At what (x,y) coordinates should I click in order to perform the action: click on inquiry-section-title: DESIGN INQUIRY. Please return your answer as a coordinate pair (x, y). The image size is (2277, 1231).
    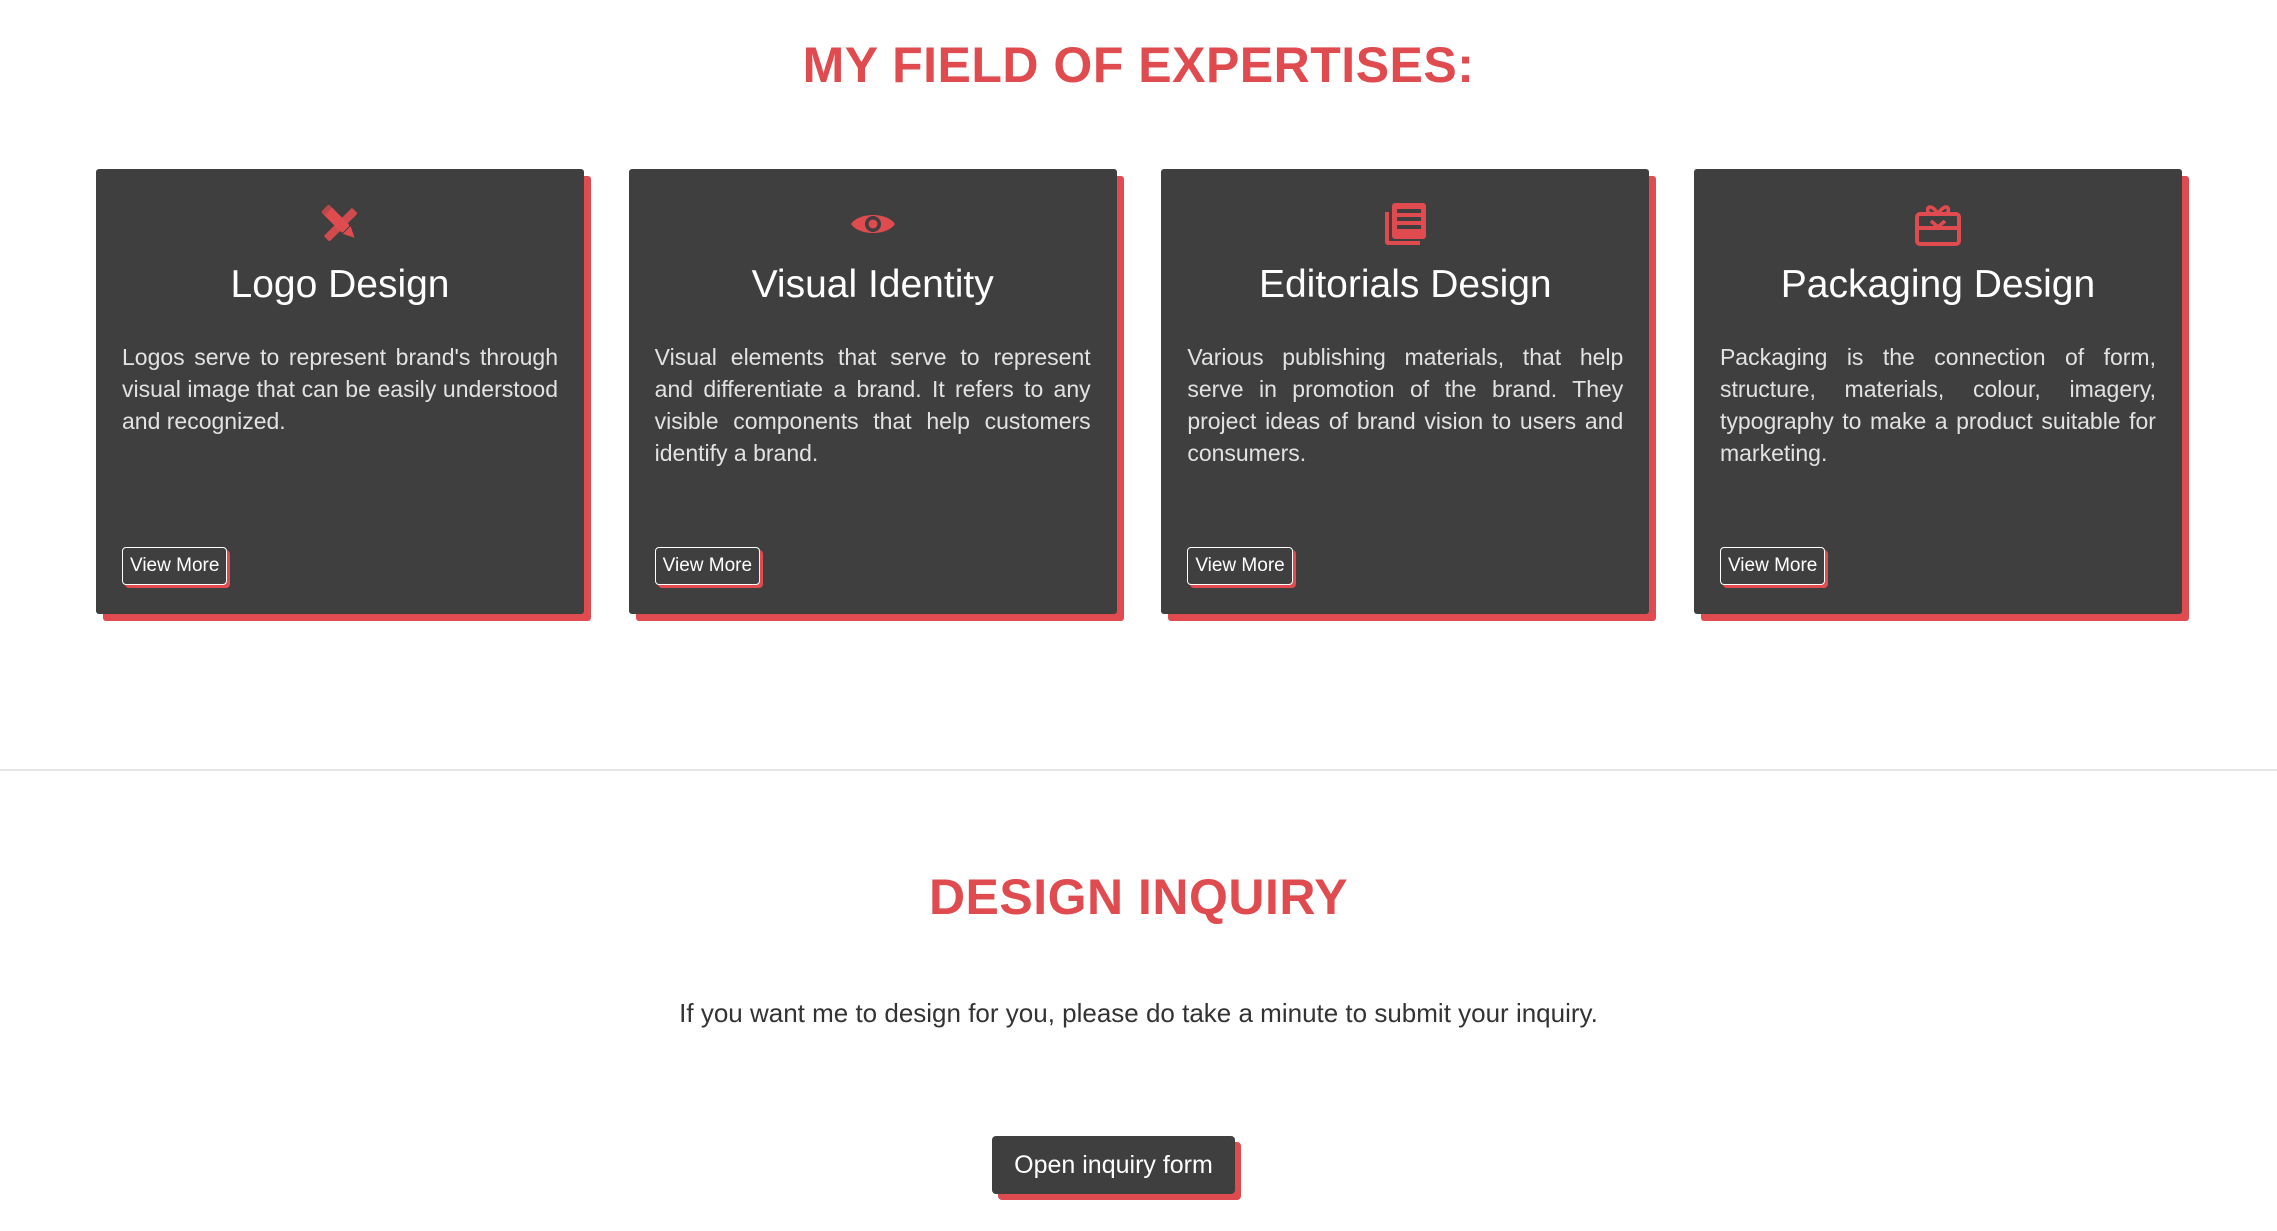
    Looking at the image, I should click on (1138, 897).